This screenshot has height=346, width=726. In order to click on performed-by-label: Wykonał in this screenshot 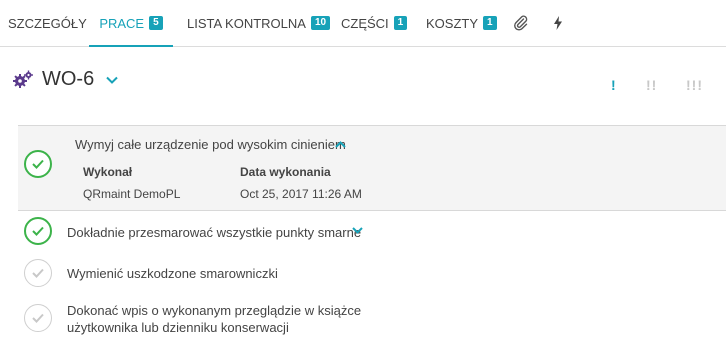, I will do `click(108, 172)`.